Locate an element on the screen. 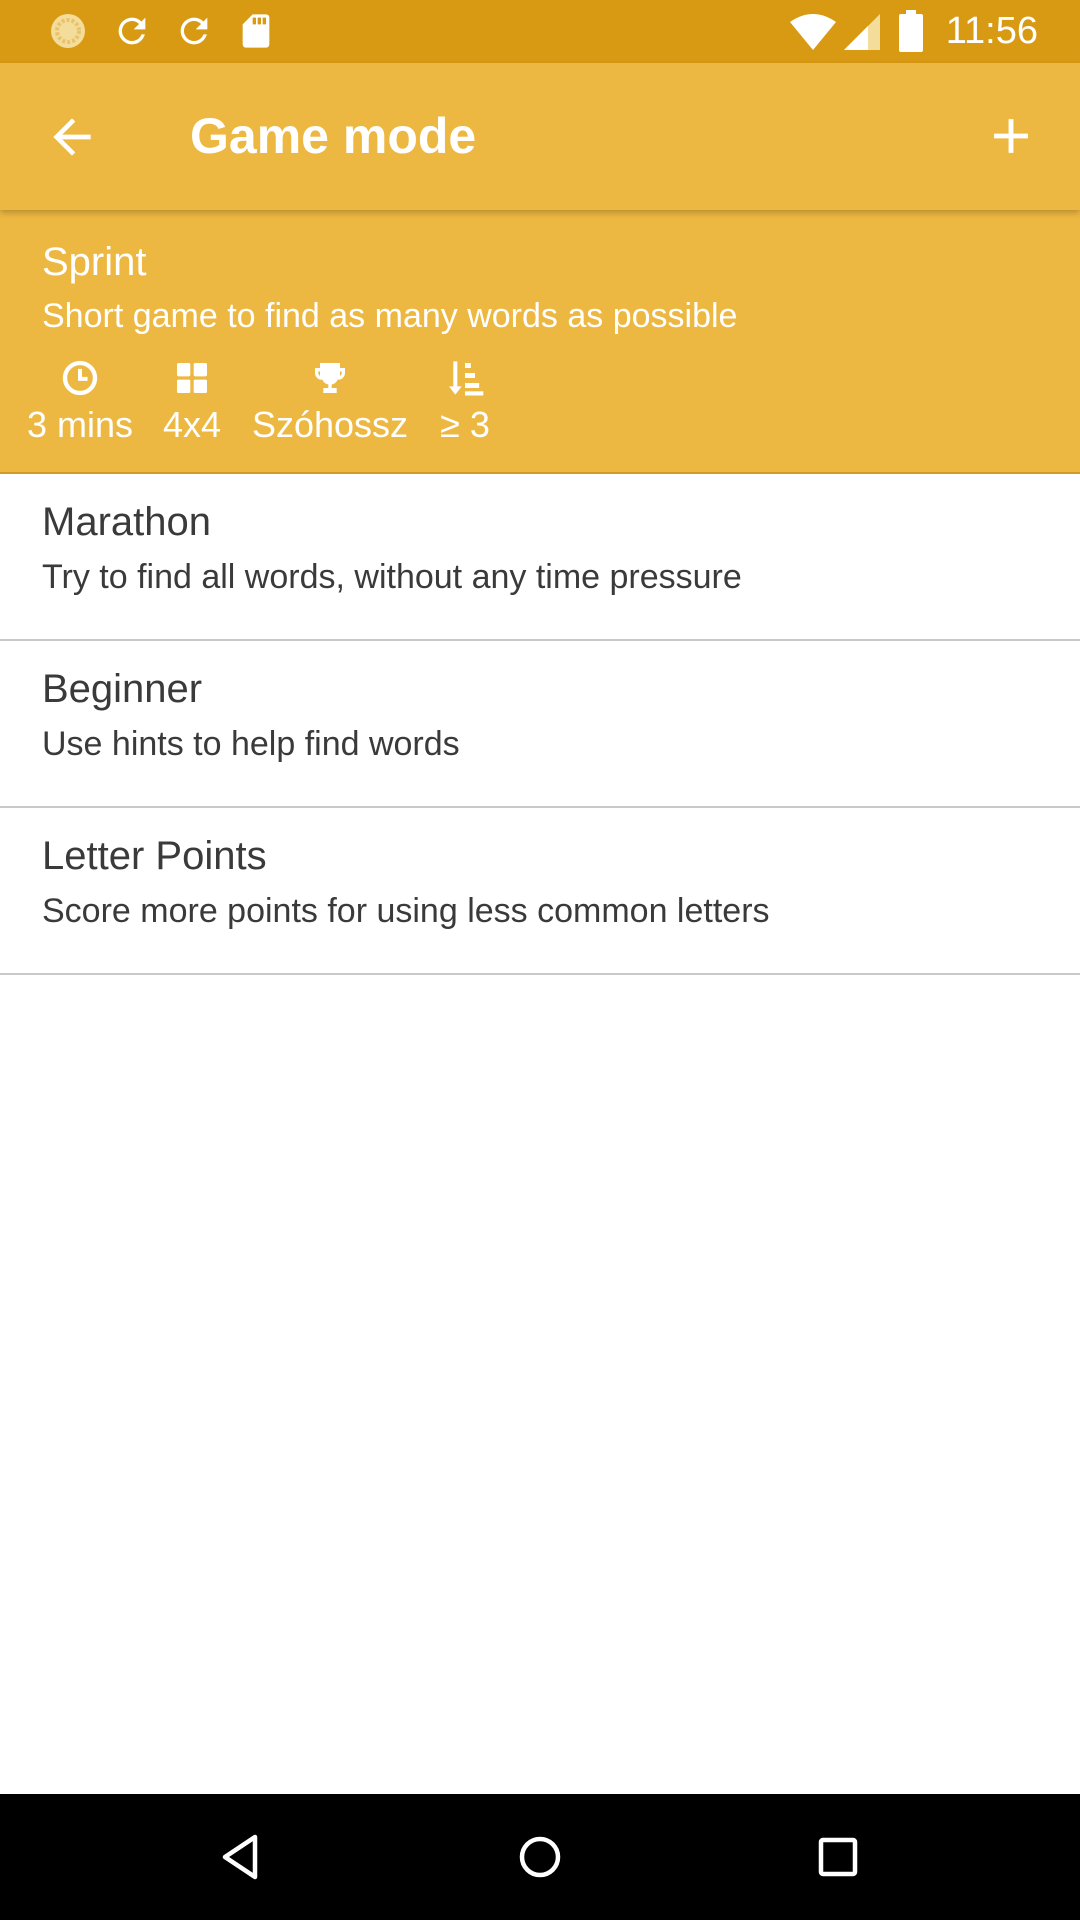 The image size is (1080, 1920). stat-value: ≥ 3 is located at coordinates (465, 424).